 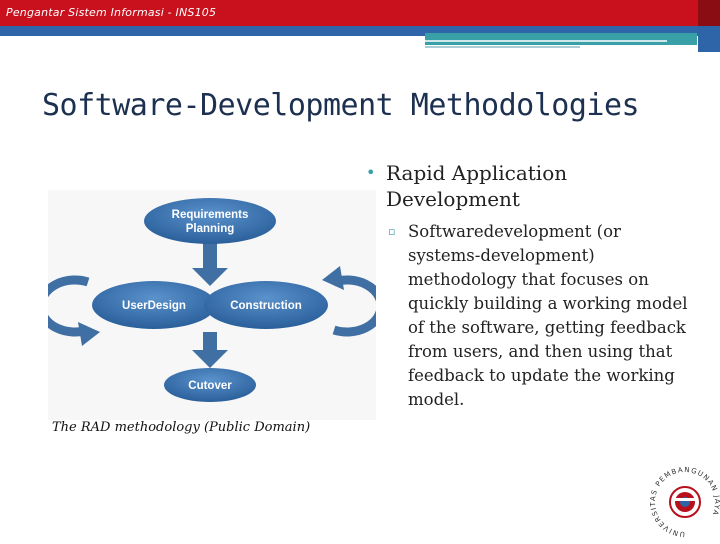 What do you see at coordinates (709, 39) in the screenshot?
I see `header-edge-blue` at bounding box center [709, 39].